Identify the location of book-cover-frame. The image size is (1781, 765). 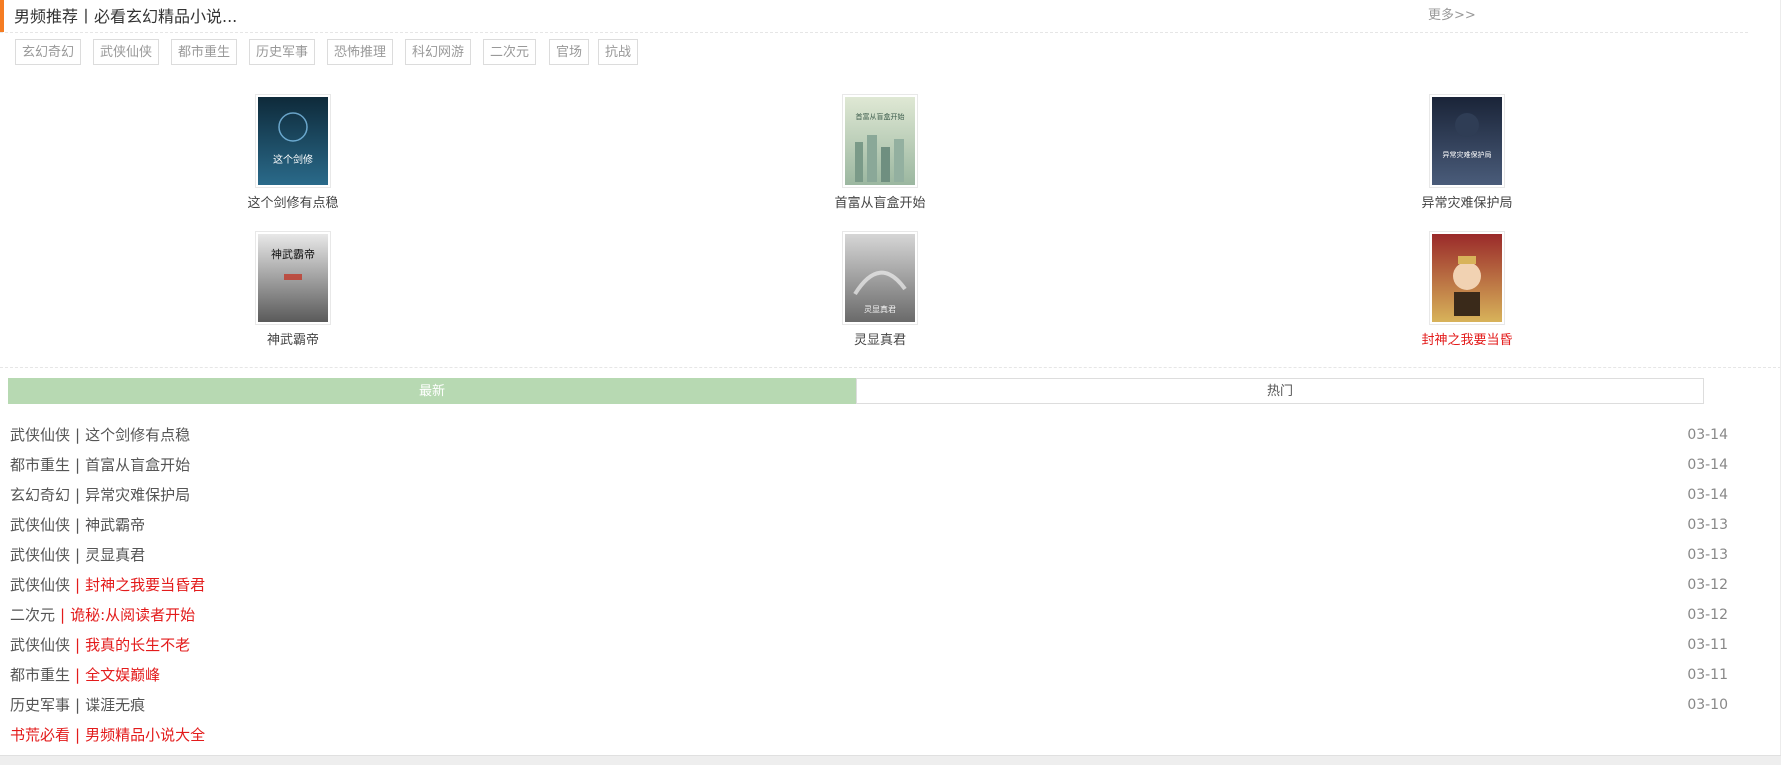
(1467, 278).